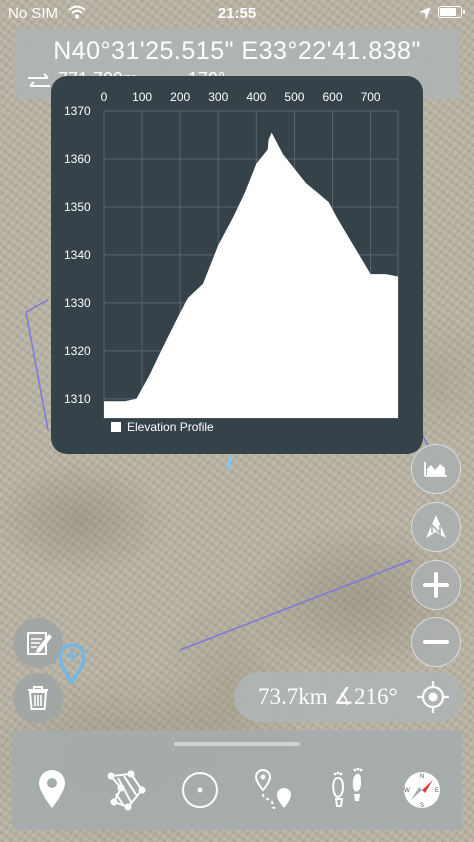 Image resolution: width=474 pixels, height=842 pixels. Describe the element at coordinates (370, 97) in the screenshot. I see `x-tick-label: 700` at that location.